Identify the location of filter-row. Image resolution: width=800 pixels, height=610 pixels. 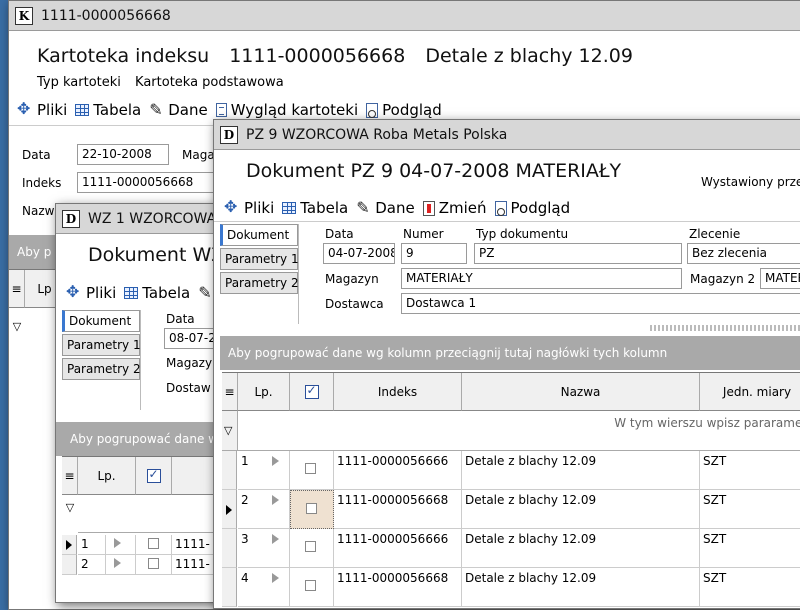
(151, 514).